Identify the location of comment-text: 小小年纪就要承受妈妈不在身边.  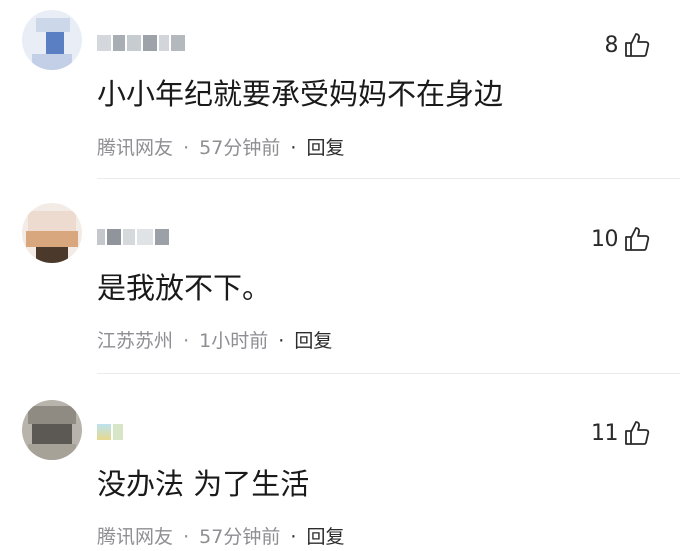
(300, 94).